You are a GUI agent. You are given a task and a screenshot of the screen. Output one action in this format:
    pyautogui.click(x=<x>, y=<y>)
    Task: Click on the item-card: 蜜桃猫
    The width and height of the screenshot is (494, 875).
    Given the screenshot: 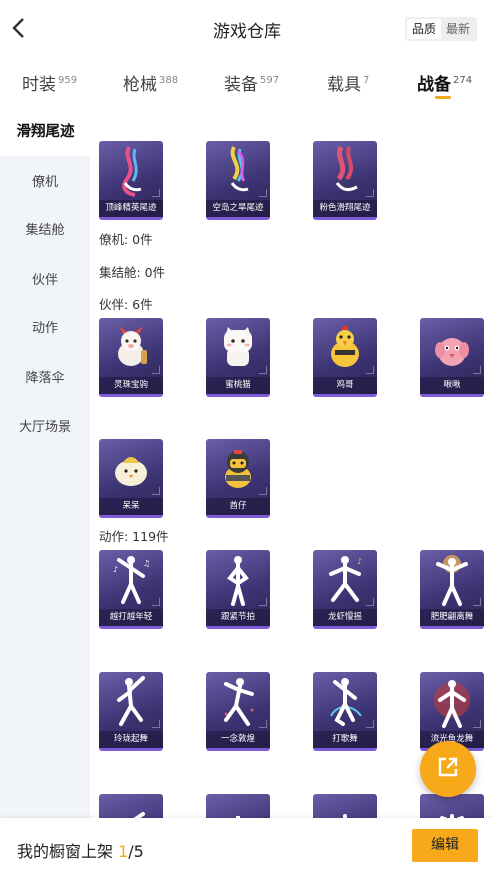 What is the action you would take?
    pyautogui.click(x=238, y=357)
    